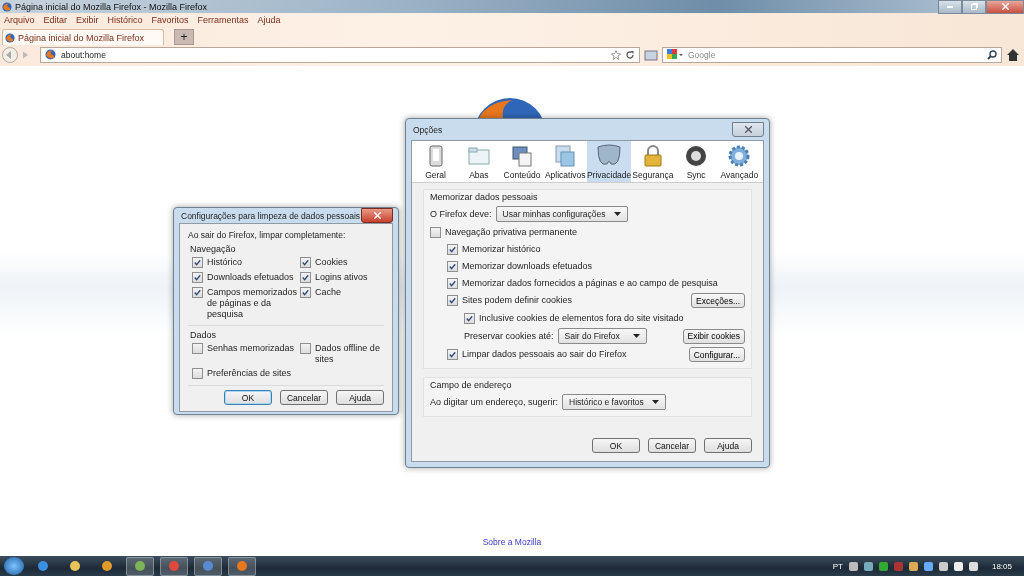 The width and height of the screenshot is (1024, 576). Describe the element at coordinates (170, 20) in the screenshot. I see `menu-item: Favoritos` at that location.